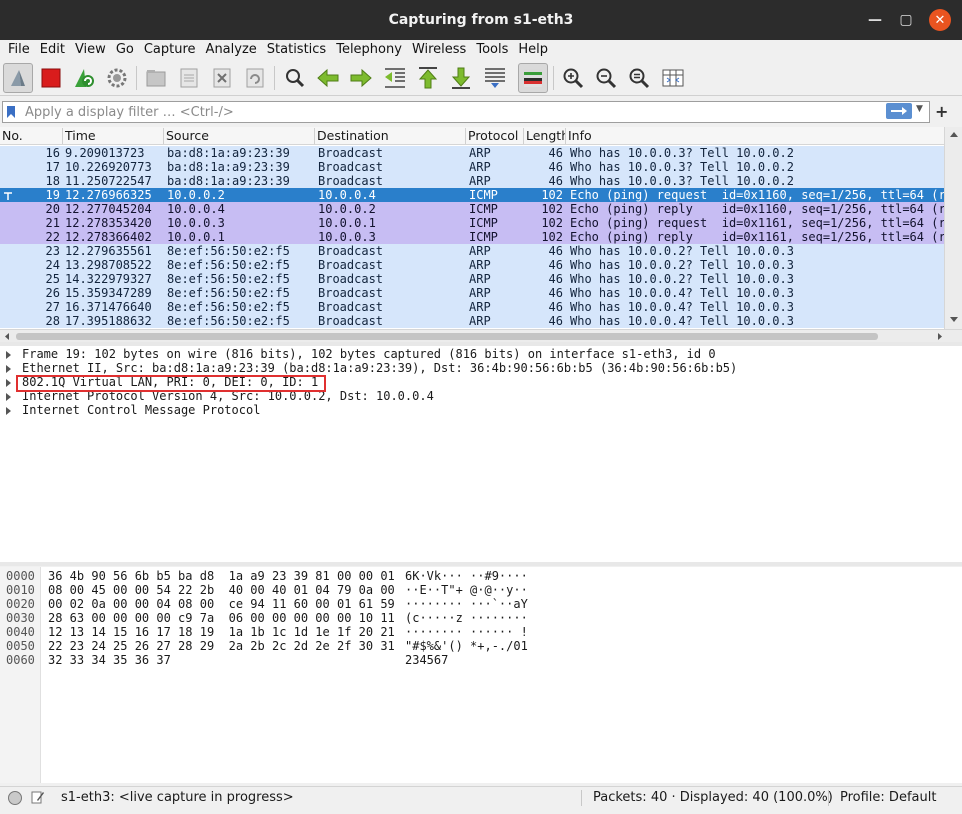 The image size is (962, 814). I want to click on filter-bookmark-icon, so click(13, 112).